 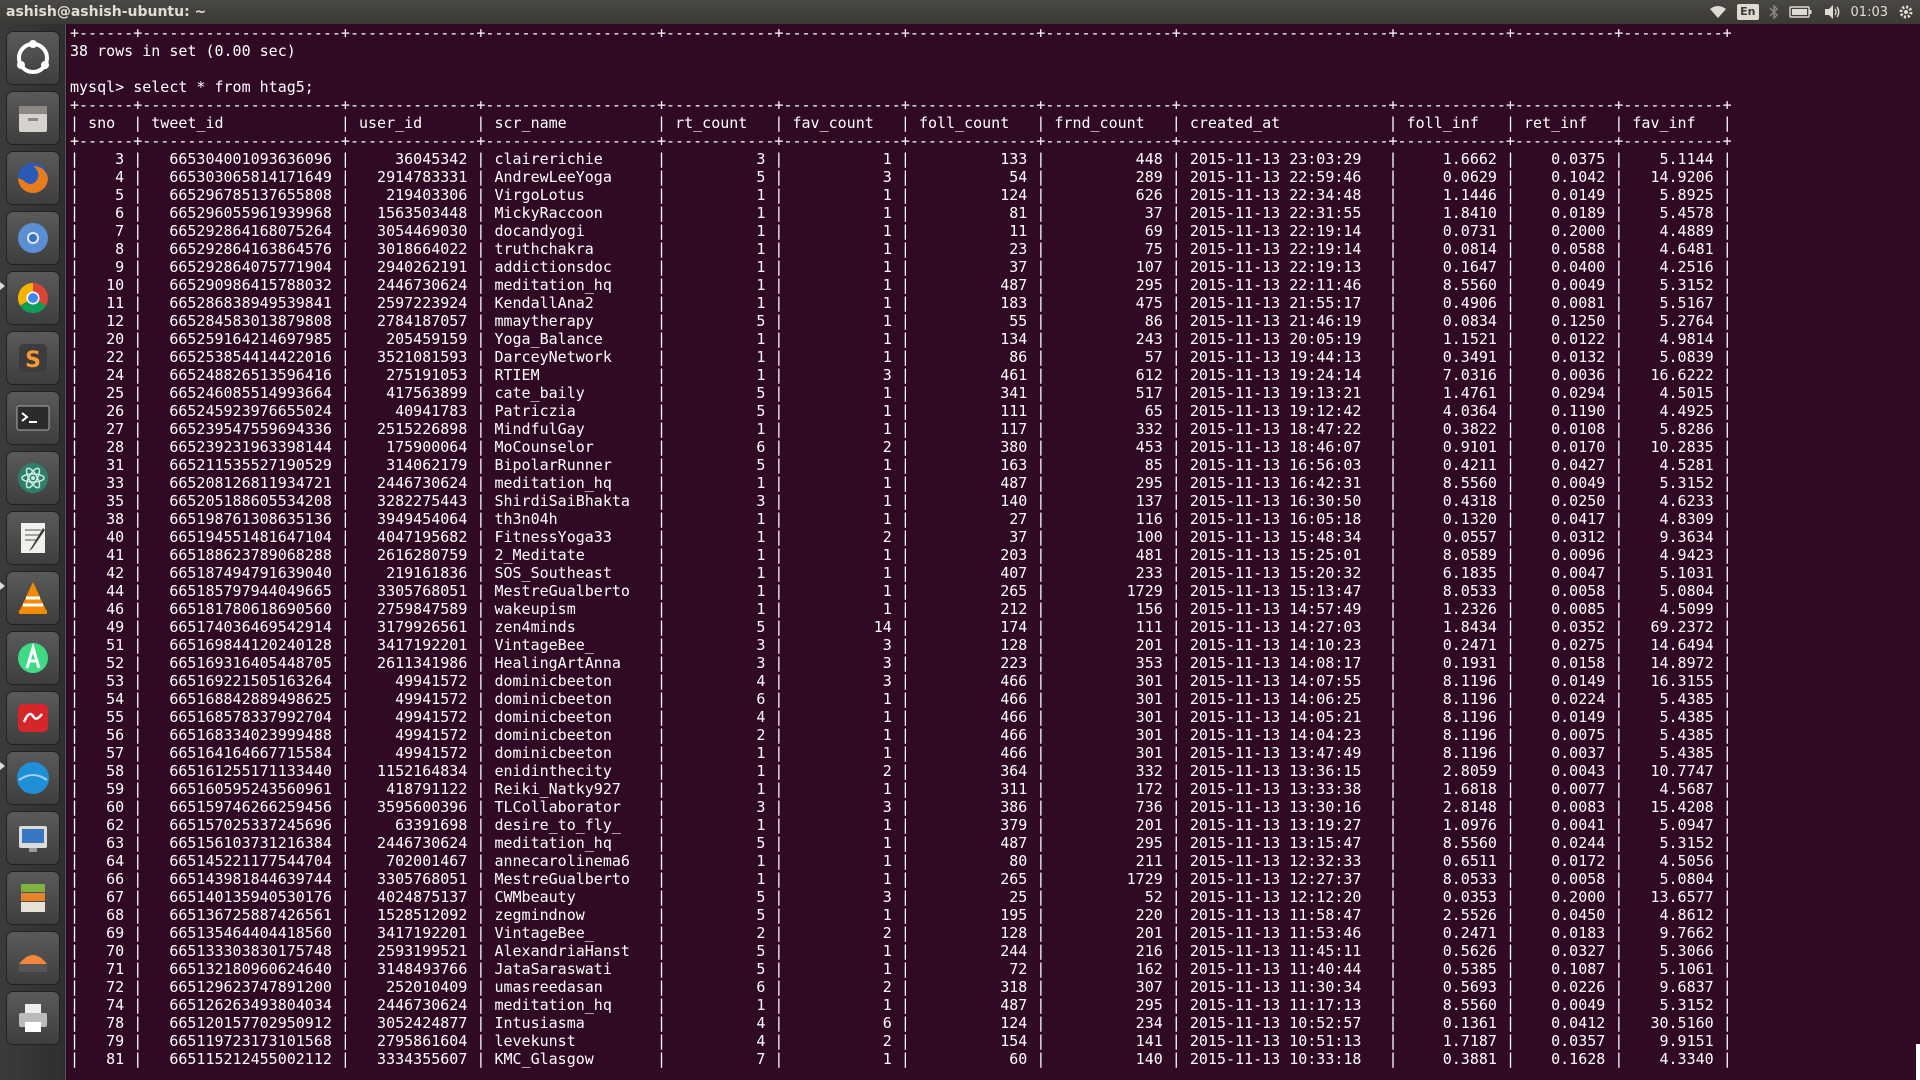 What do you see at coordinates (241, 501) in the screenshot?
I see `table-cell: 665205188605534208` at bounding box center [241, 501].